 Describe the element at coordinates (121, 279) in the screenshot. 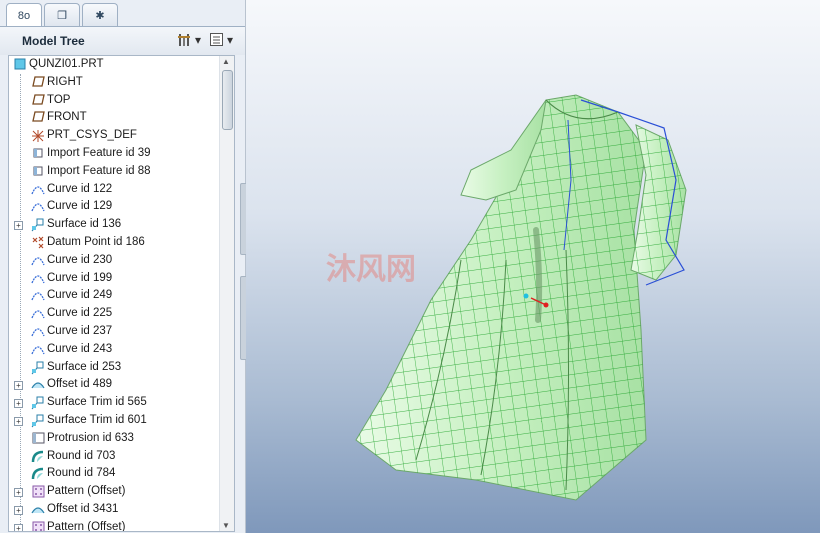

I see `tree-item: Curve id 199` at that location.